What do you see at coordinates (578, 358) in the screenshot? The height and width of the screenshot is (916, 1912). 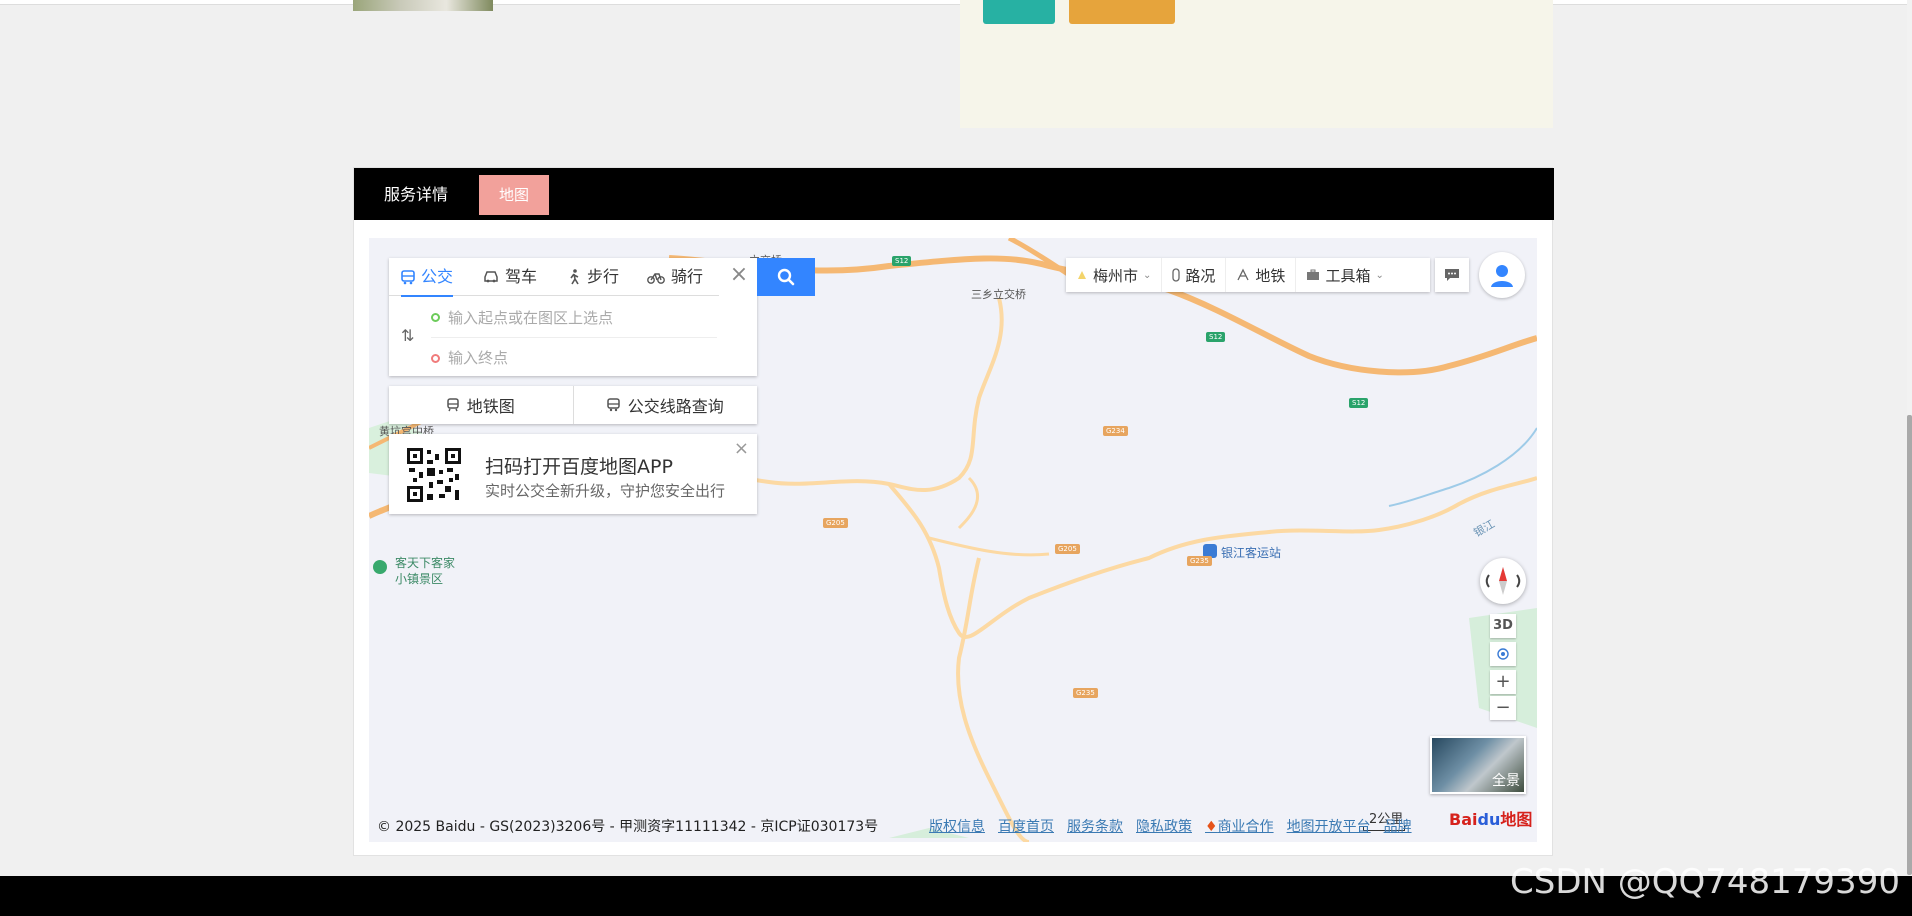 I see `end-input` at bounding box center [578, 358].